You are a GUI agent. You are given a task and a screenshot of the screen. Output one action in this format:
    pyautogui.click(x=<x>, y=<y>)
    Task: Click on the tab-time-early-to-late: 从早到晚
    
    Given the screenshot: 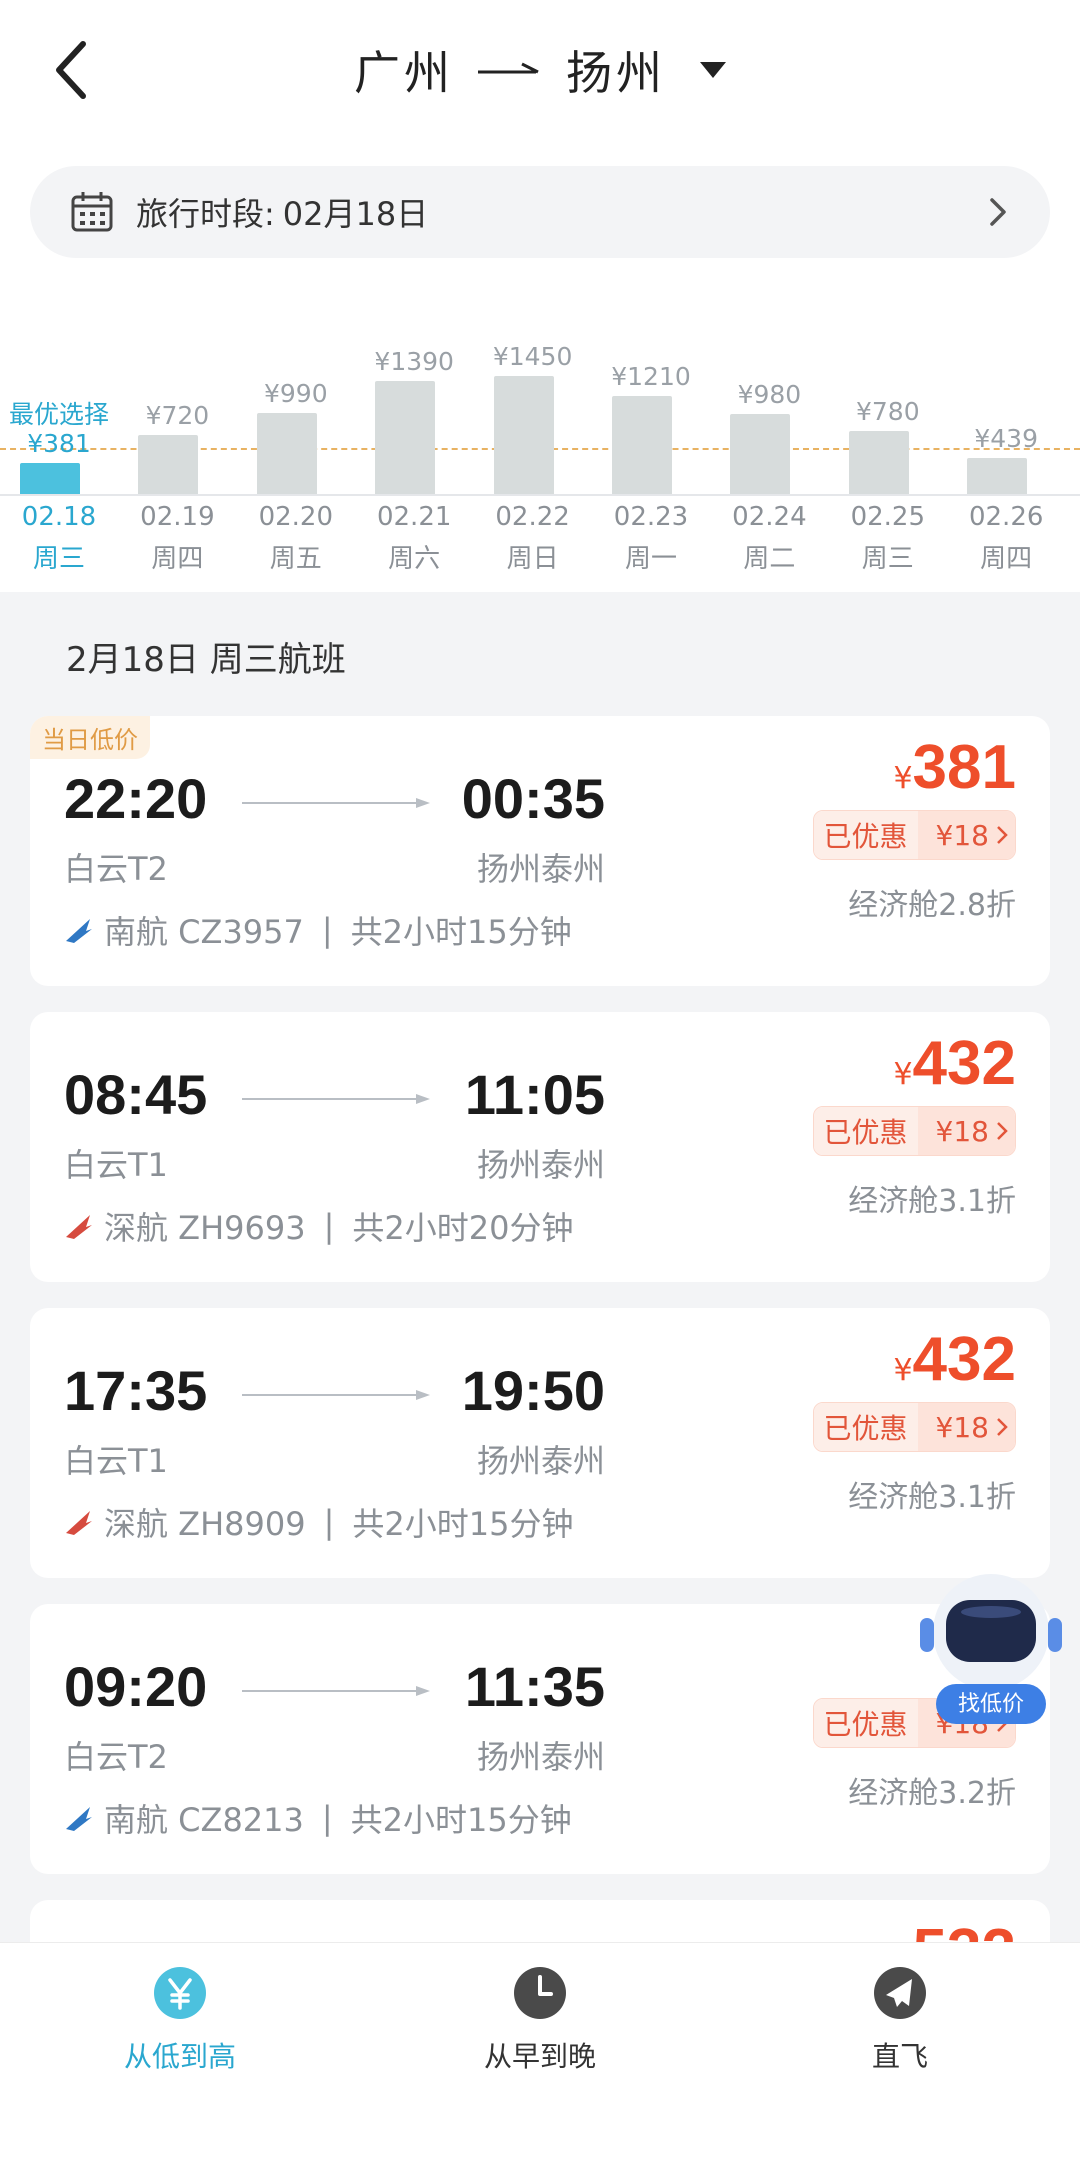 What is the action you would take?
    pyautogui.click(x=540, y=2020)
    